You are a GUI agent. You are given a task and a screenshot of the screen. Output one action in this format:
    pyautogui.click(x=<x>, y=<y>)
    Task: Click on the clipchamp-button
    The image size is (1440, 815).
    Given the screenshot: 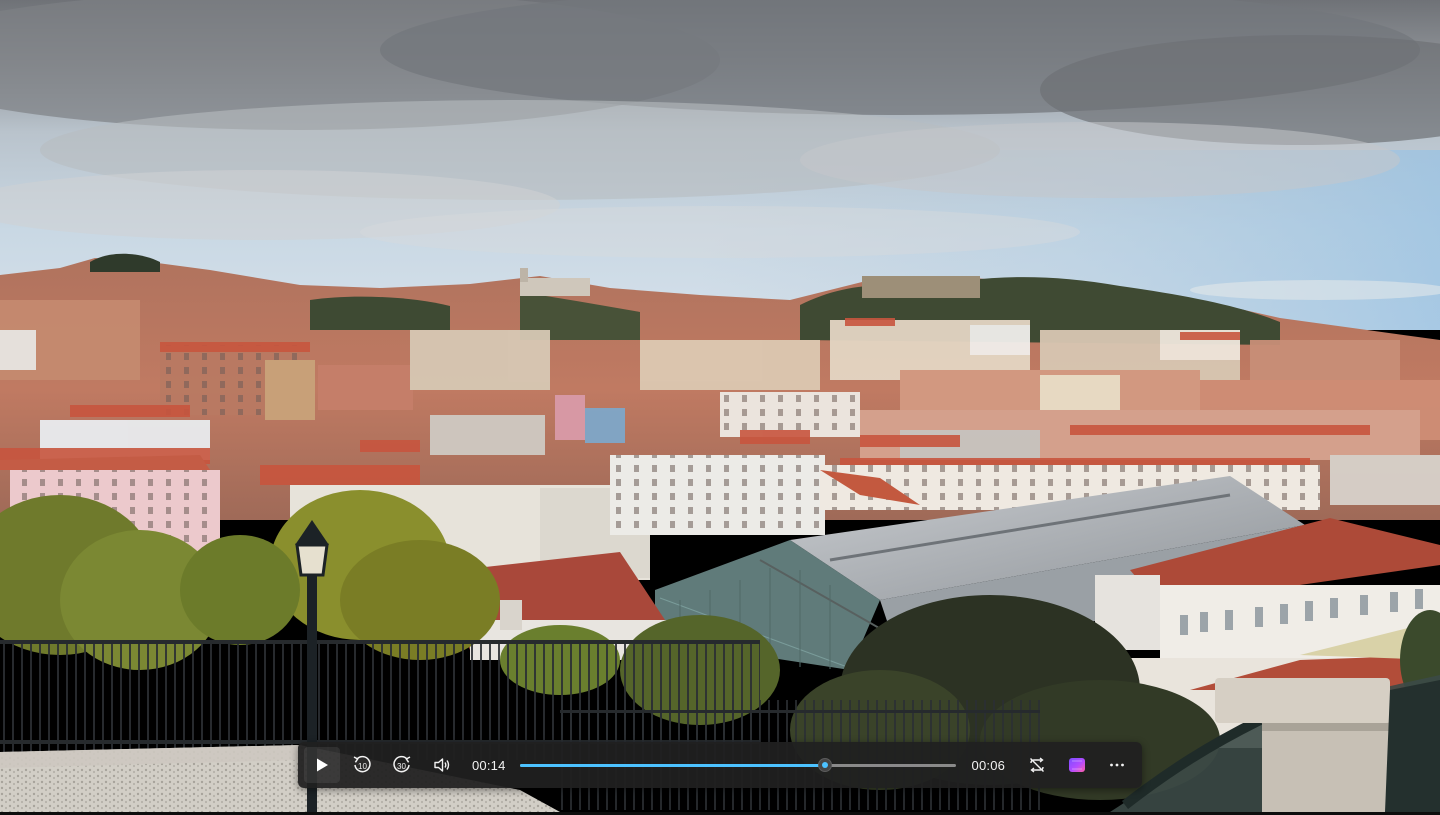 What is the action you would take?
    pyautogui.click(x=1077, y=765)
    